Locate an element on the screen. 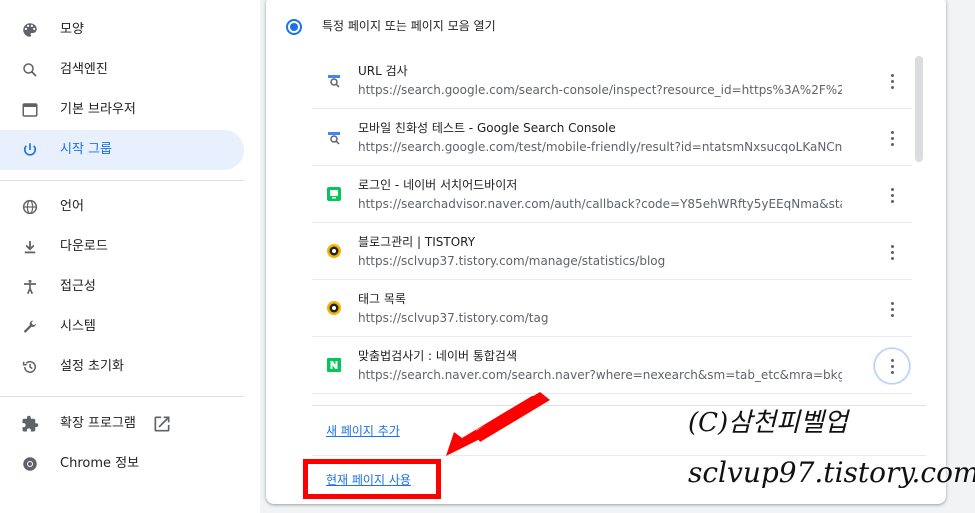 This screenshot has height=513, width=975. search-icon is located at coordinates (30, 70).